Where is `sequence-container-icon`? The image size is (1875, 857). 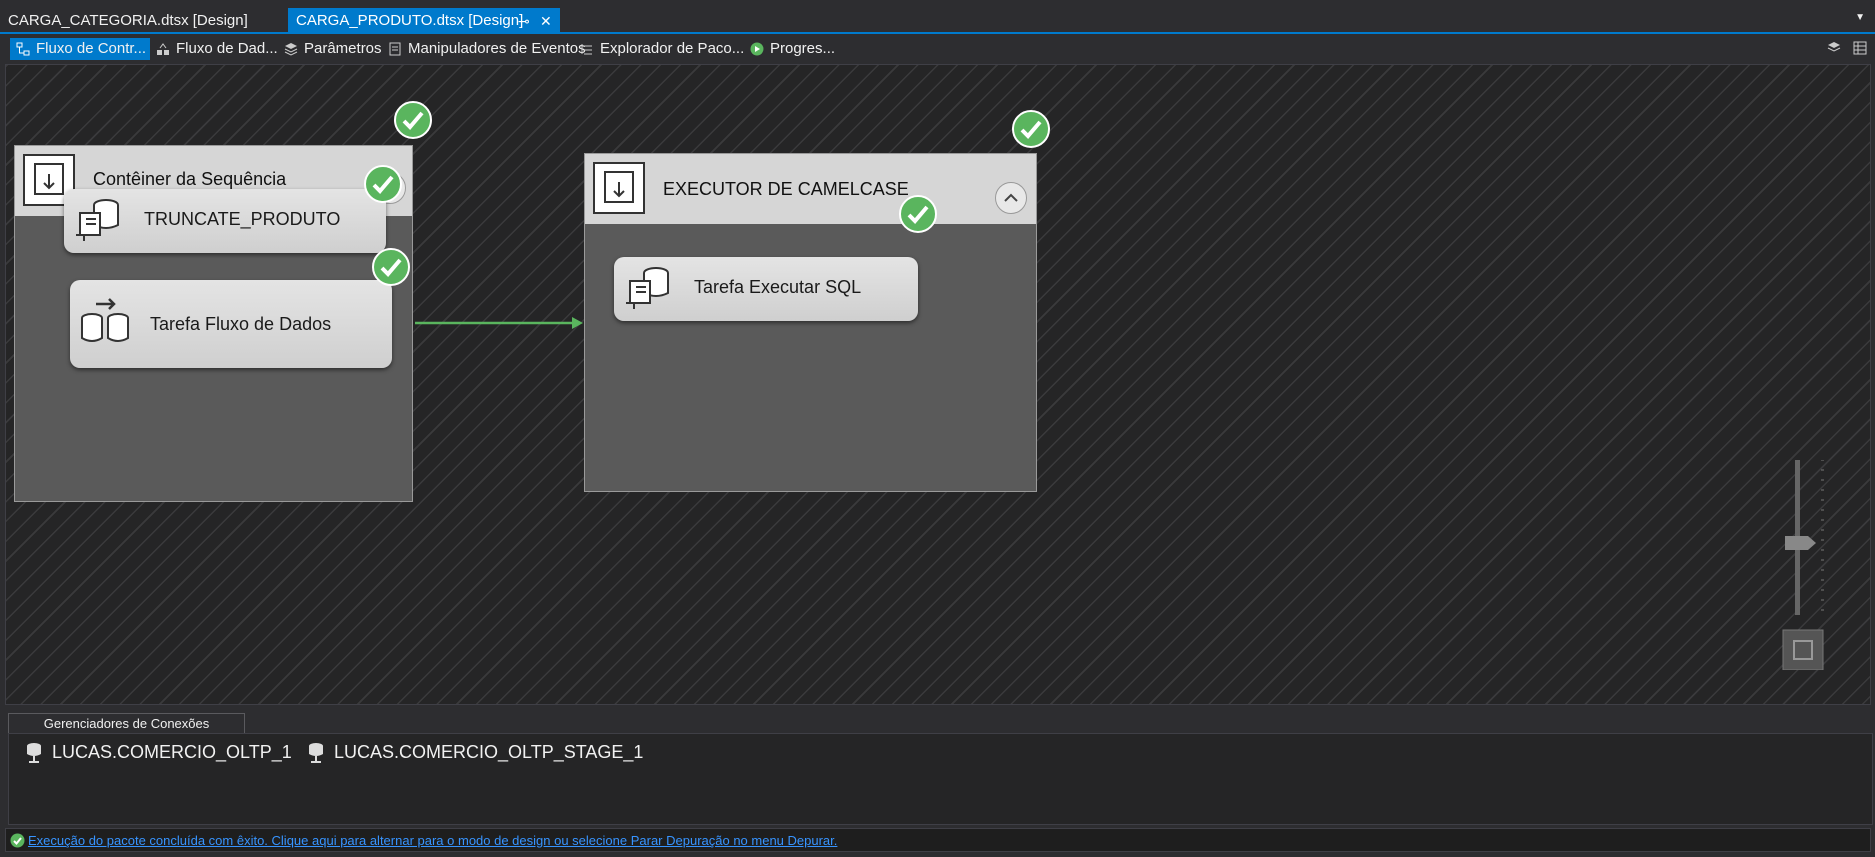
sequence-container-icon is located at coordinates (619, 188).